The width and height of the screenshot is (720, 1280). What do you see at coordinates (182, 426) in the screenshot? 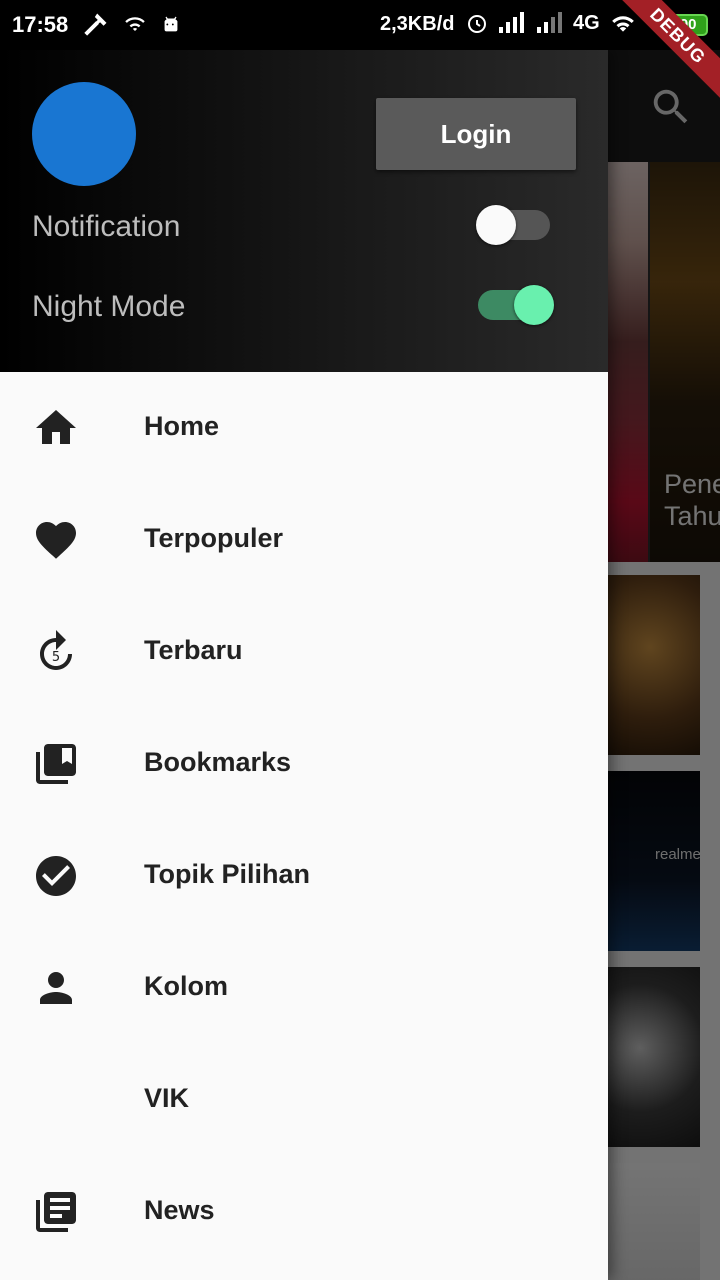
I see `menu-item-label: Home` at bounding box center [182, 426].